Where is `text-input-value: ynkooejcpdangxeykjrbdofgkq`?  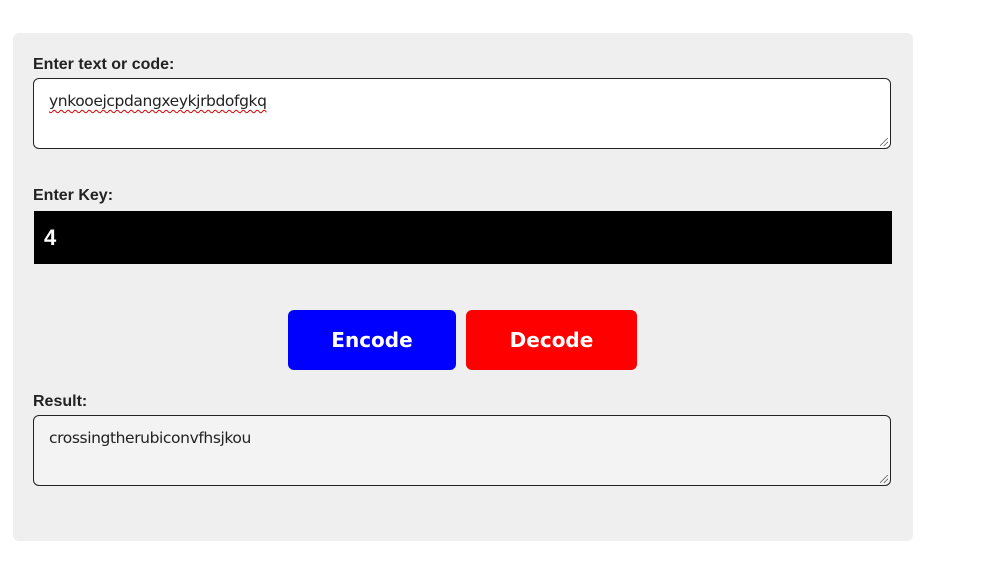
text-input-value: ynkooejcpdangxeykjrbdofgkq is located at coordinates (158, 101).